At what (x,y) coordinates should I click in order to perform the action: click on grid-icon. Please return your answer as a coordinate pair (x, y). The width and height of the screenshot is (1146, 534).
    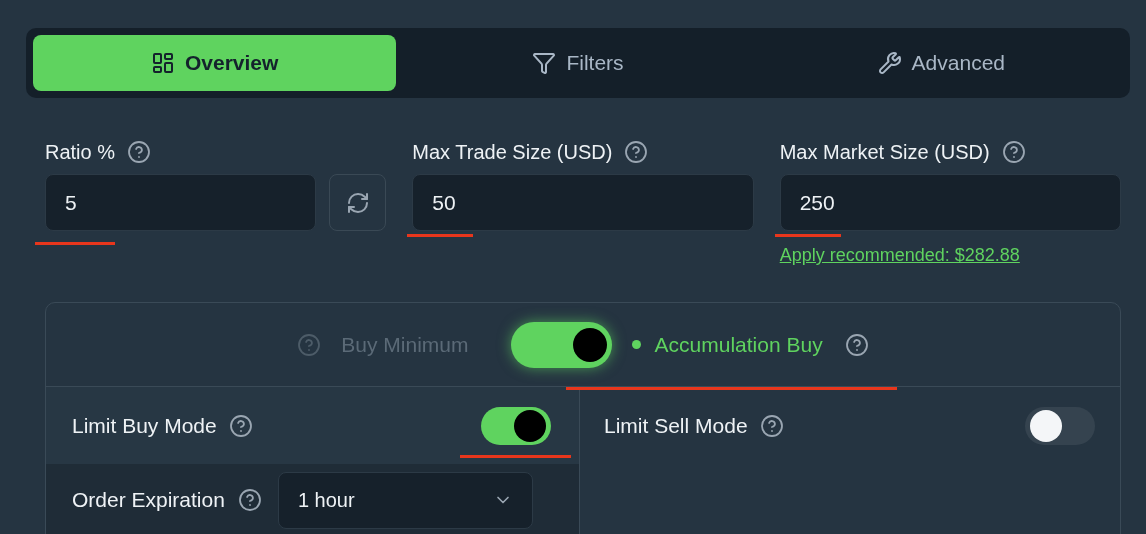
    Looking at the image, I should click on (162, 63).